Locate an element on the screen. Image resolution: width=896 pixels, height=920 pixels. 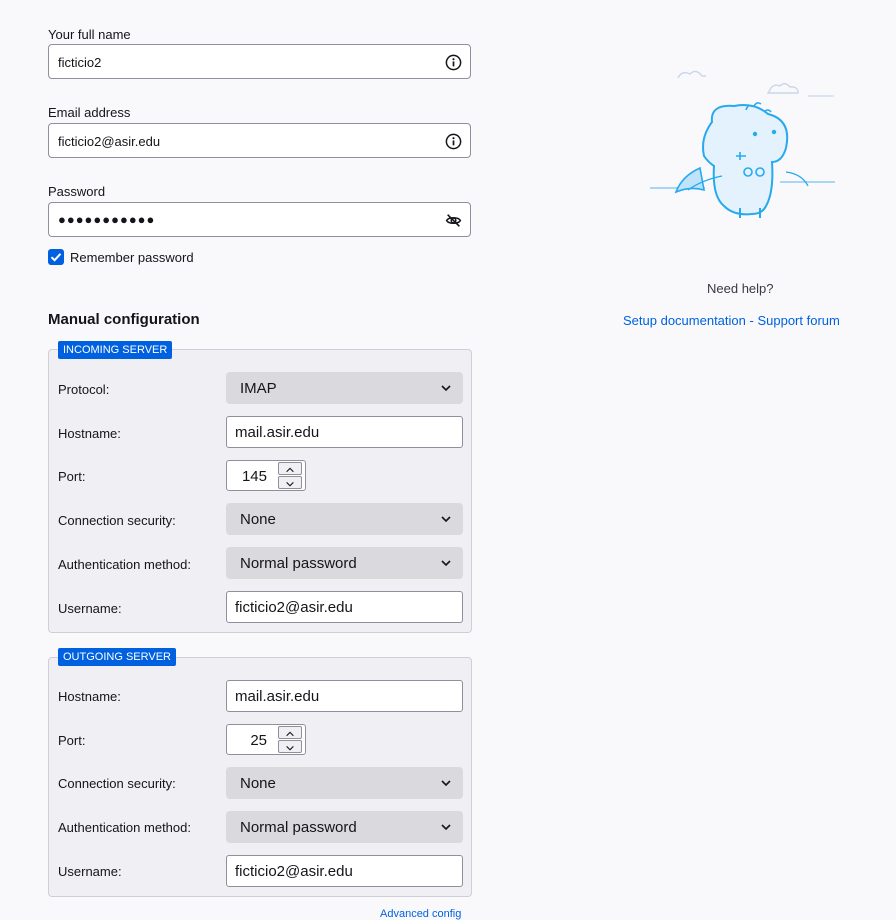
incoming-protocol-select: IMAP is located at coordinates (344, 388).